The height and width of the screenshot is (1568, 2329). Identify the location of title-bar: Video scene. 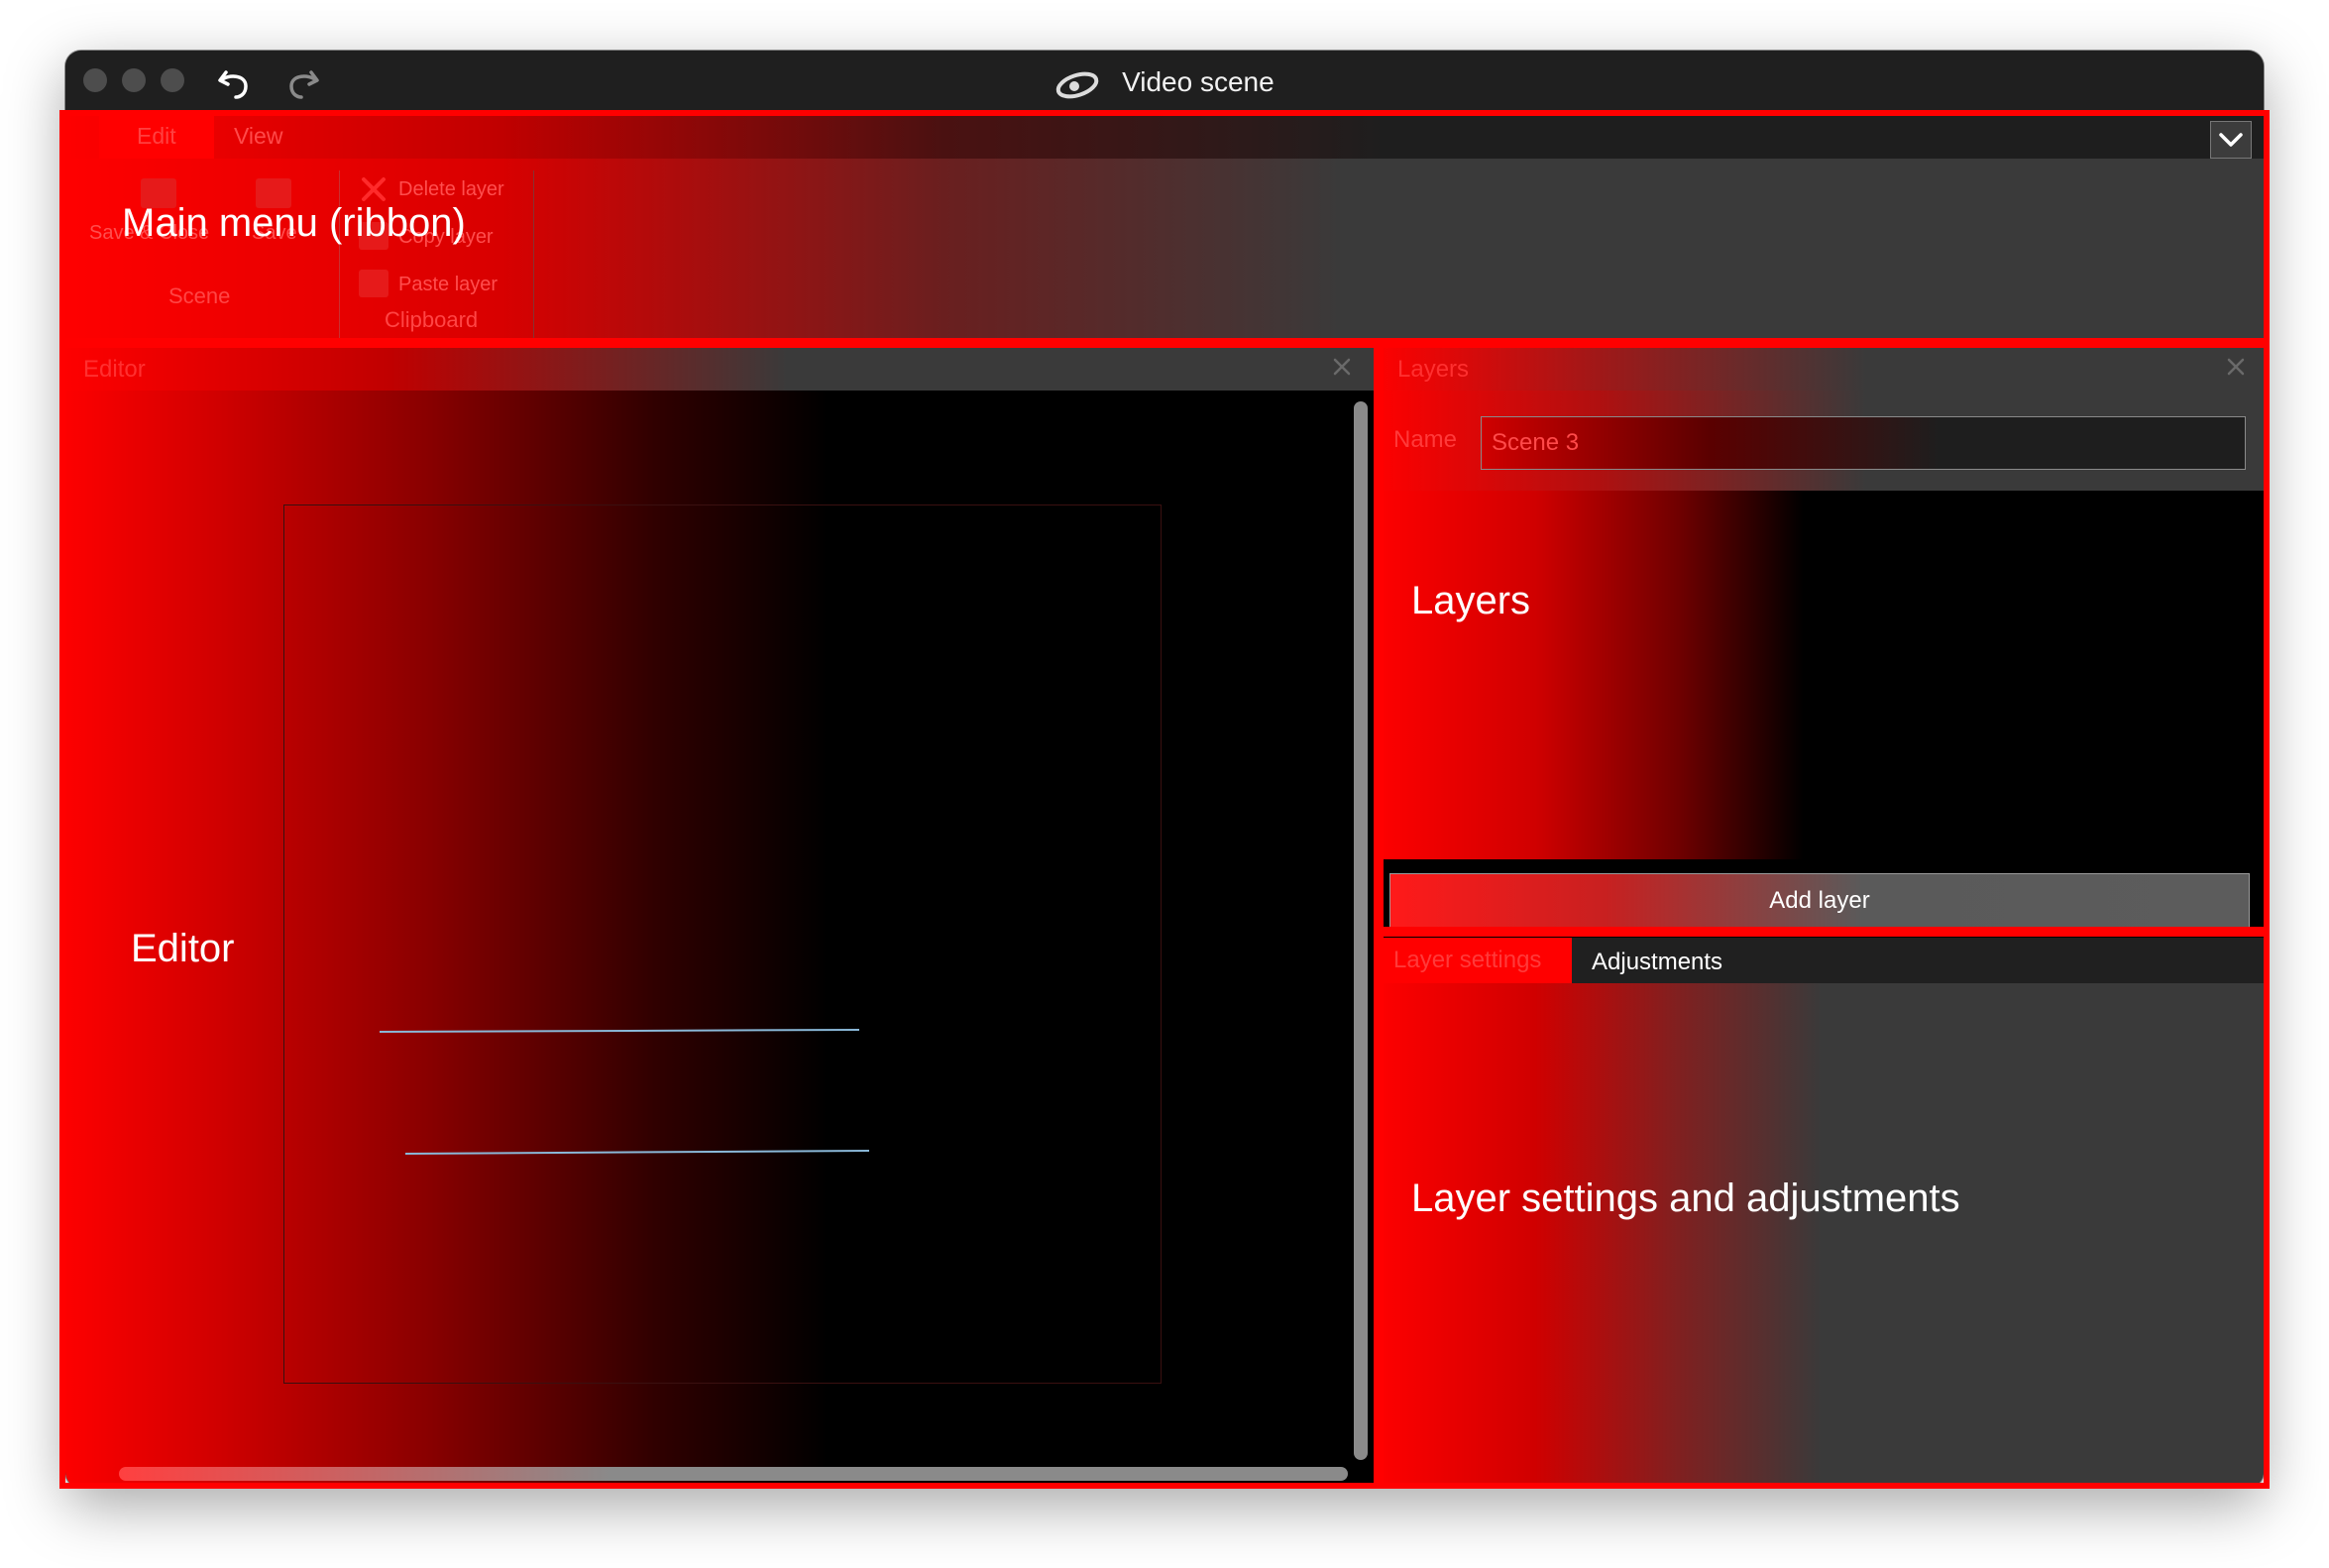
(1164, 82).